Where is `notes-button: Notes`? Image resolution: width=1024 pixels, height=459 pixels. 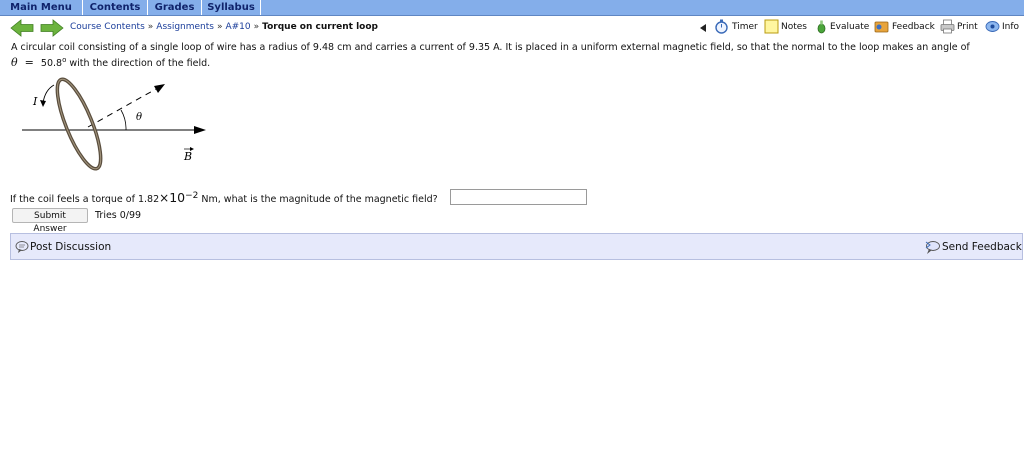 notes-button: Notes is located at coordinates (794, 28).